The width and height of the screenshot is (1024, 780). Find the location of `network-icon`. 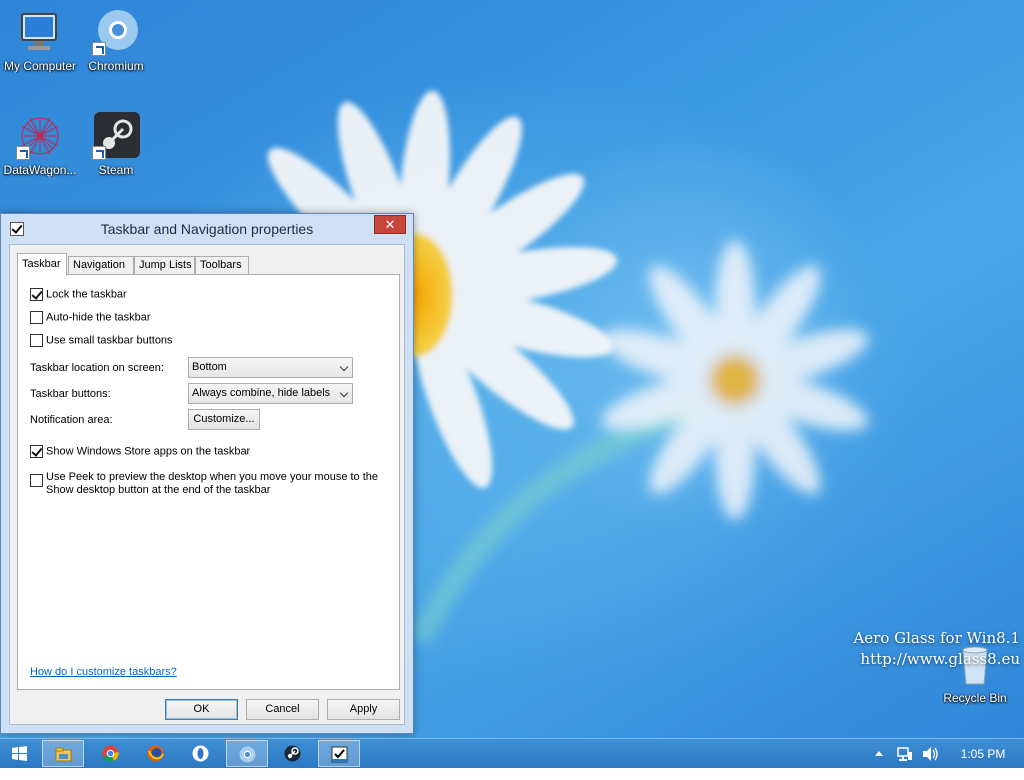

network-icon is located at coordinates (904, 754).